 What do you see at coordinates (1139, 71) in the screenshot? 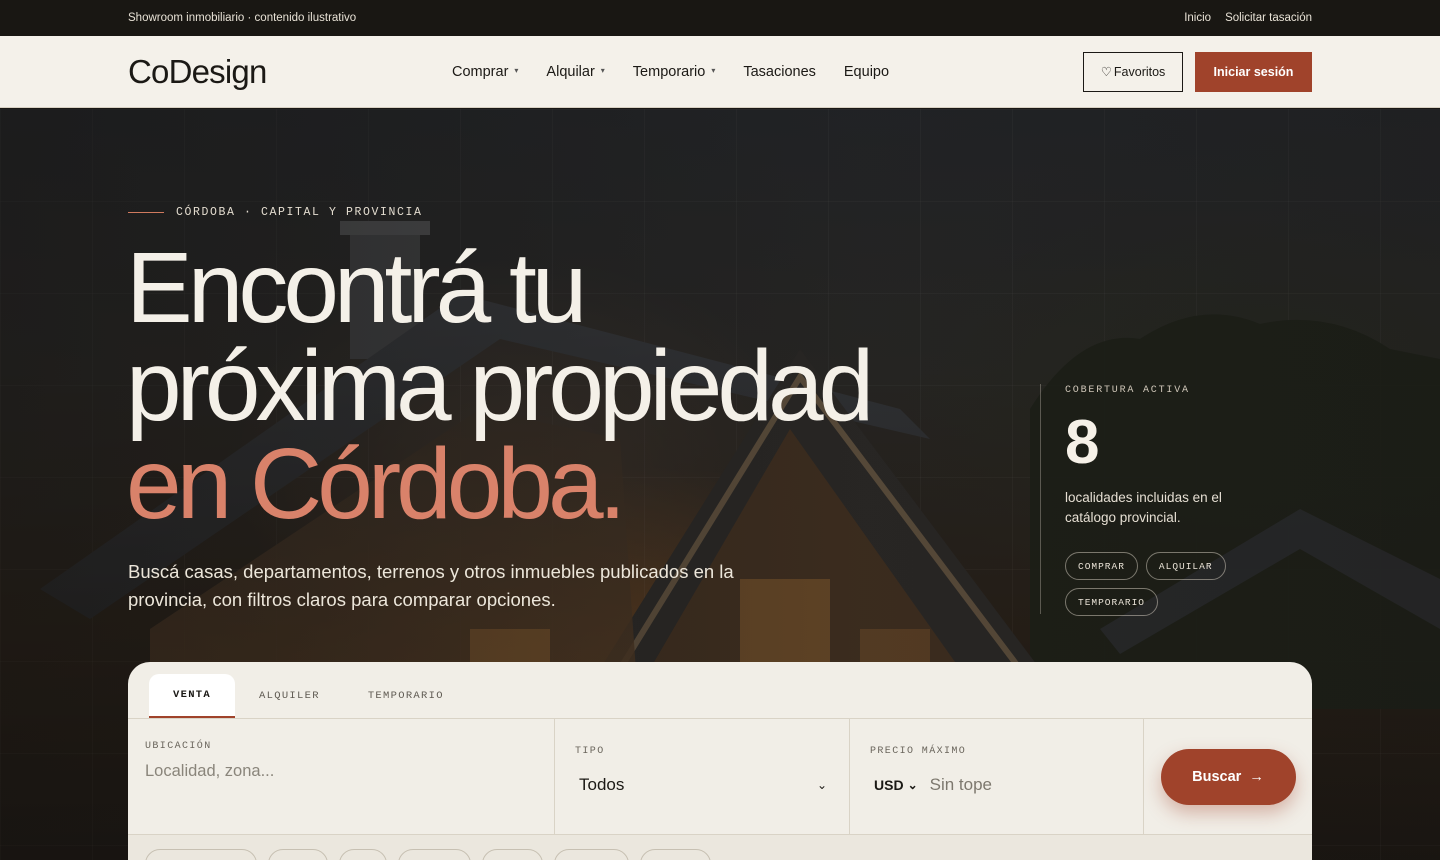
I see `favorites-label: Favoritos` at bounding box center [1139, 71].